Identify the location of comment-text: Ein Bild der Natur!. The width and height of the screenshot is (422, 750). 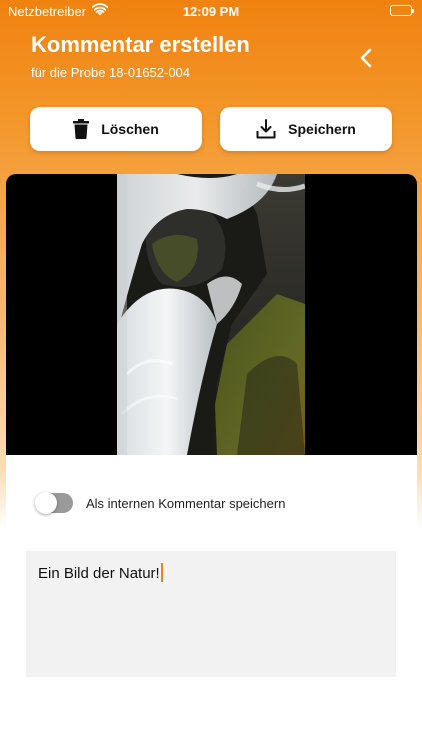
(99, 573).